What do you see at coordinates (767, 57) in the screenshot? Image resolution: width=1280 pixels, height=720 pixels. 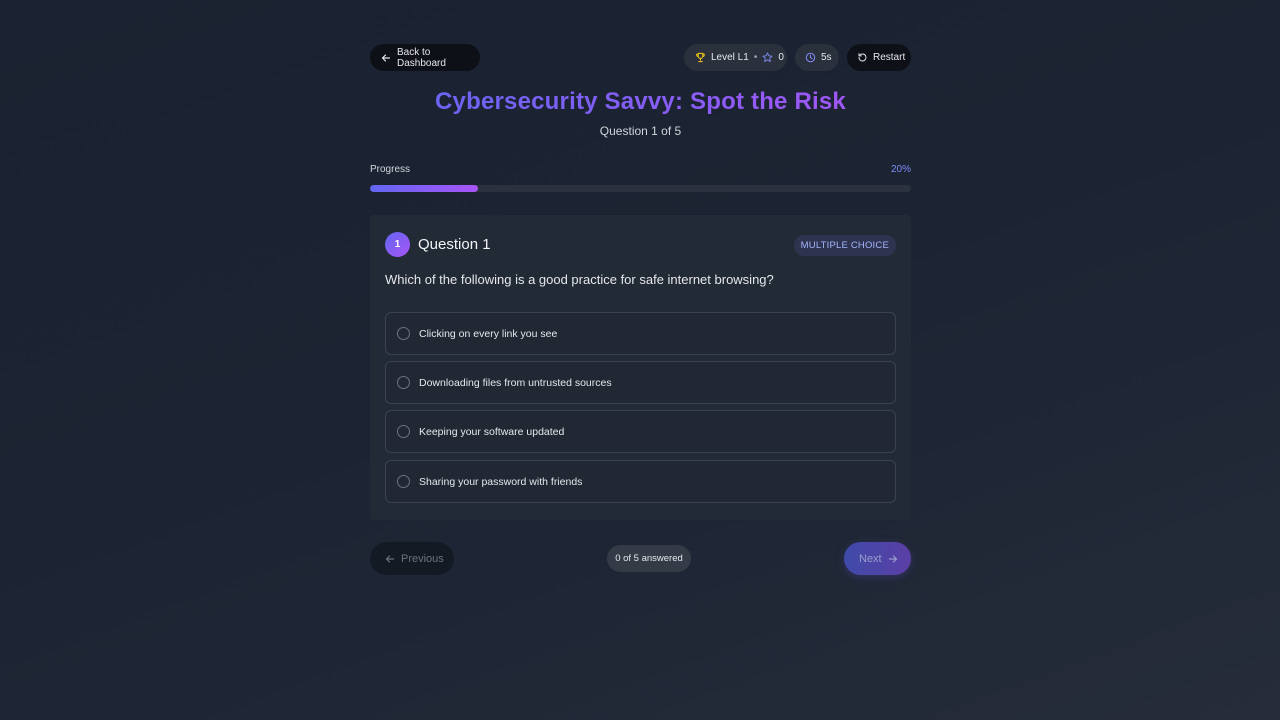 I see `star-icon` at bounding box center [767, 57].